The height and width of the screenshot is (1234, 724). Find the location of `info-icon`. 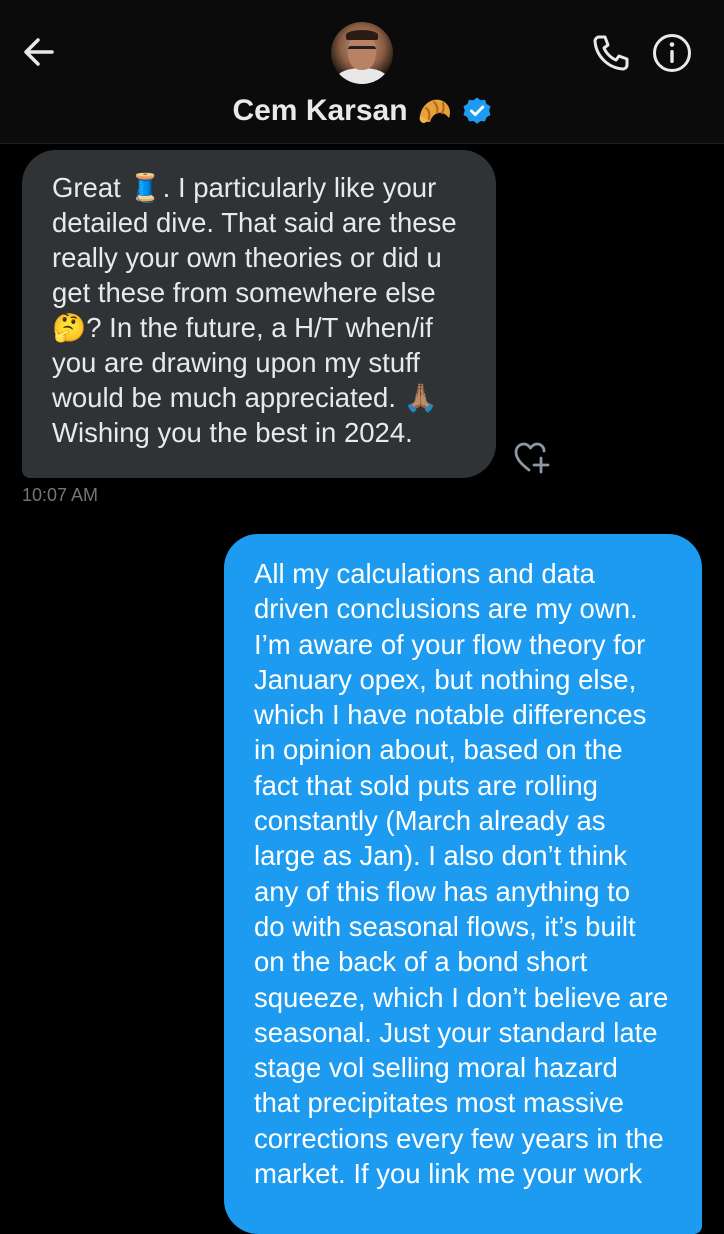

info-icon is located at coordinates (672, 53).